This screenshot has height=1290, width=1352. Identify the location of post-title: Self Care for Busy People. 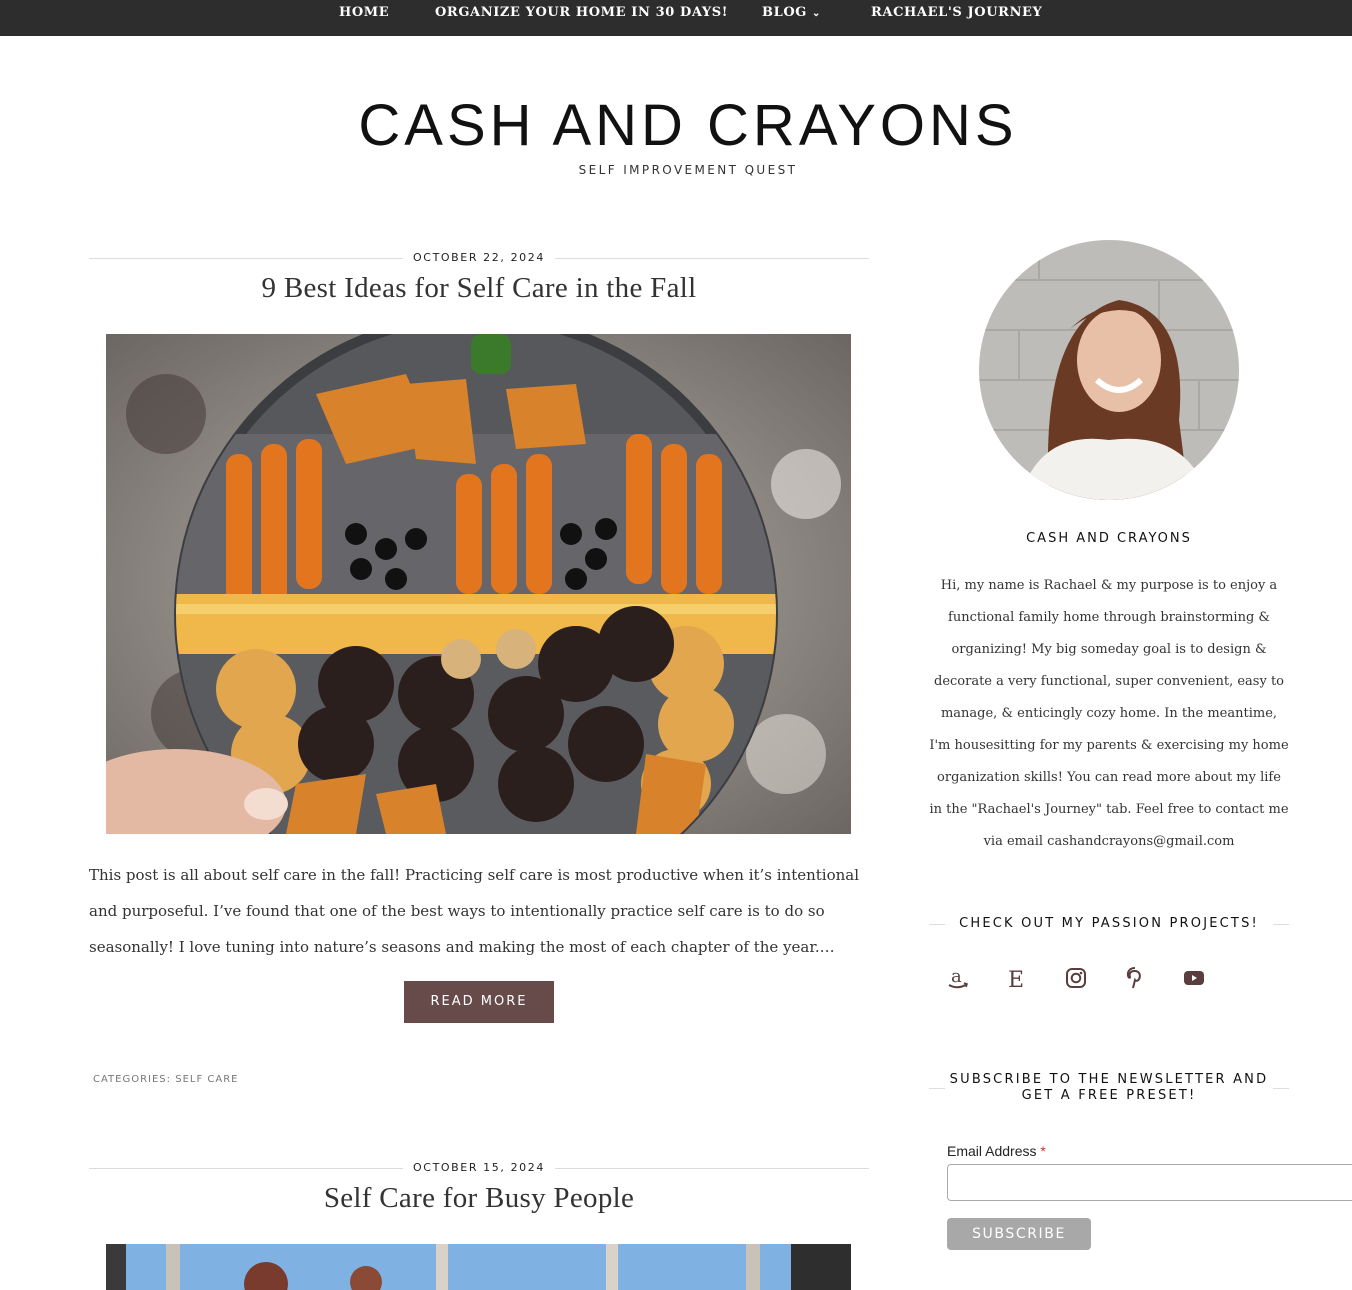
(479, 1198).